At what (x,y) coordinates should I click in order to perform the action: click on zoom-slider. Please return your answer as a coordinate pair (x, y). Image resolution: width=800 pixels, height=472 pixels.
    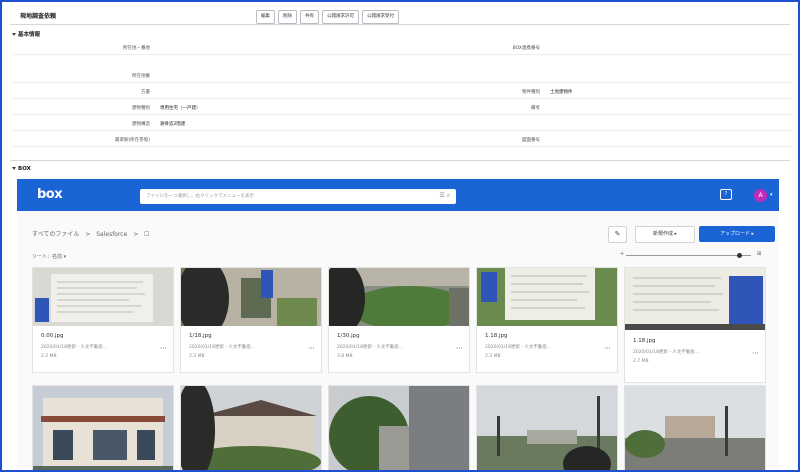
    Looking at the image, I should click on (688, 255).